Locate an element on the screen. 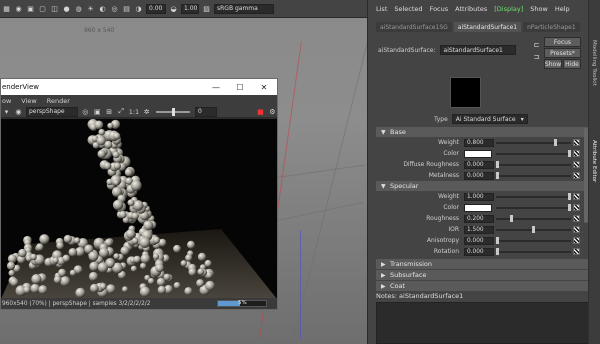 This screenshot has height=344, width=600. tab-particle-shape: nParticleShape1 is located at coordinates (551, 27).